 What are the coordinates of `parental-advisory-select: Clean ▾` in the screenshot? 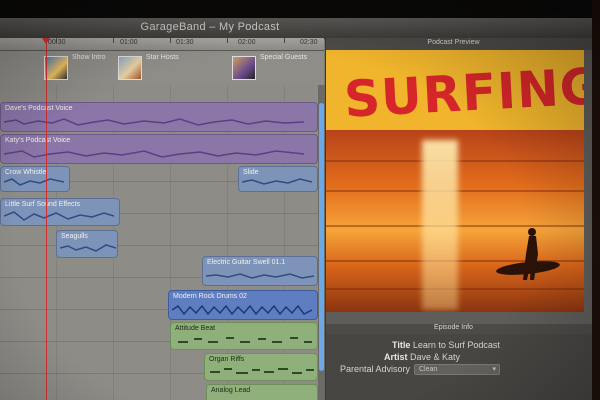 It's located at (457, 369).